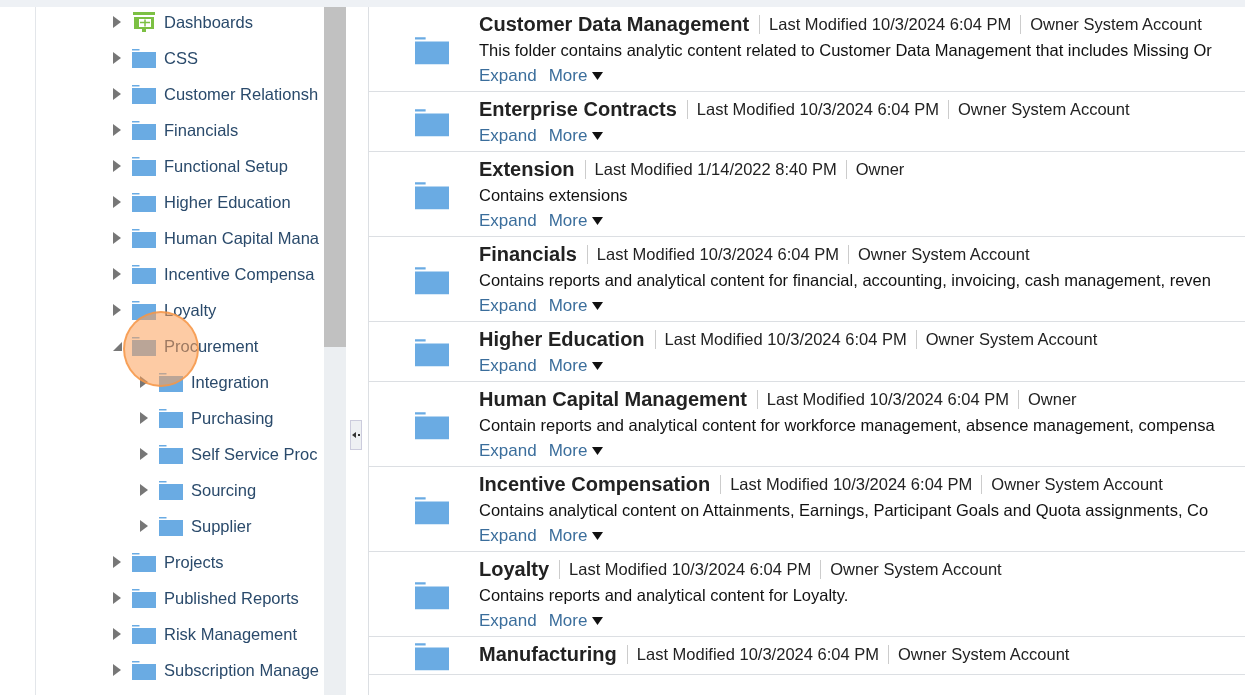 Image resolution: width=1245 pixels, height=695 pixels. I want to click on collapse-arrow-icon, so click(117, 346).